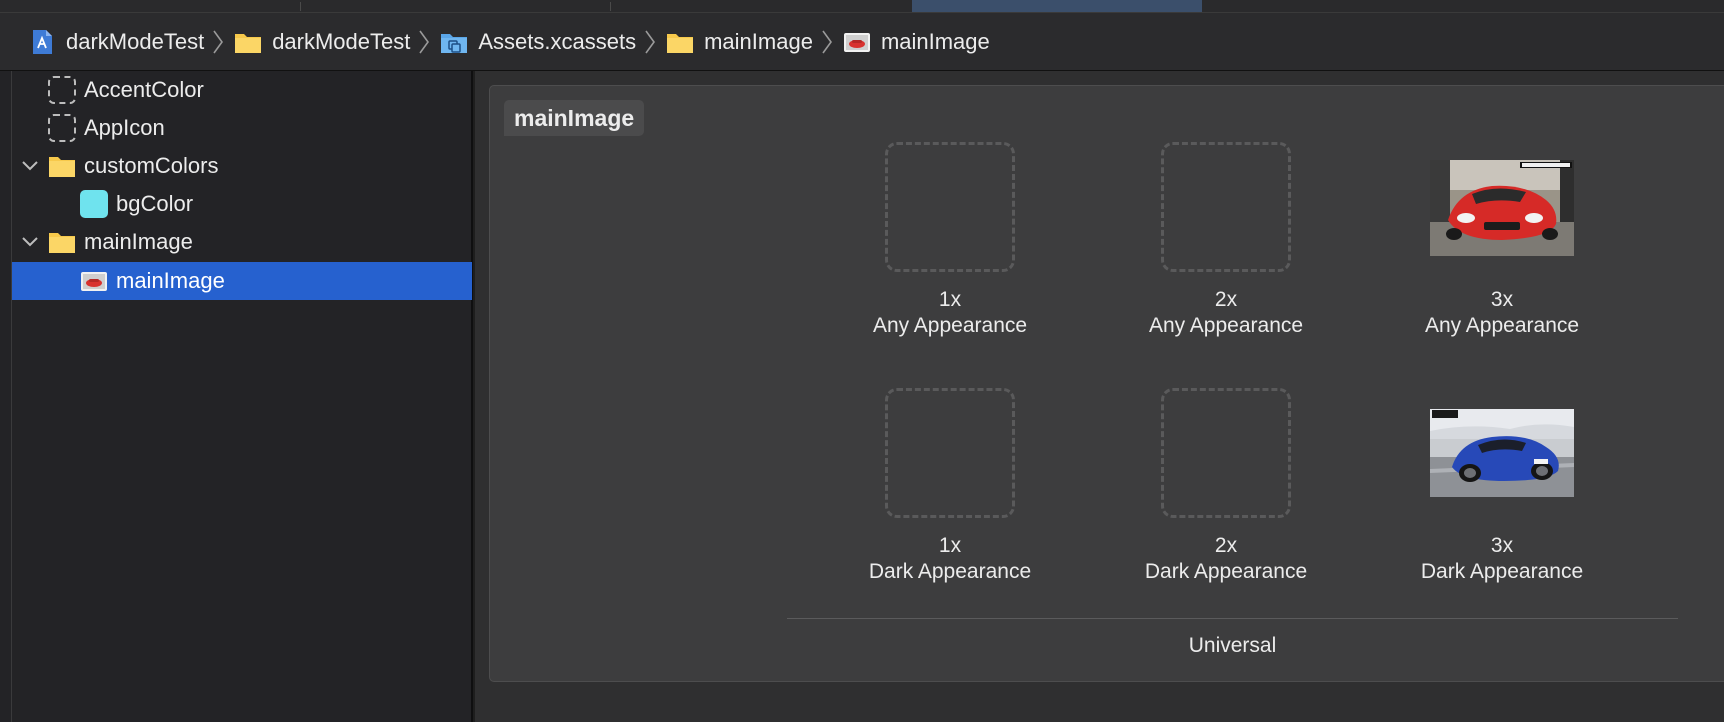 The image size is (1724, 722). I want to click on sidebar-item-bgcolor: bgColor, so click(242, 204).